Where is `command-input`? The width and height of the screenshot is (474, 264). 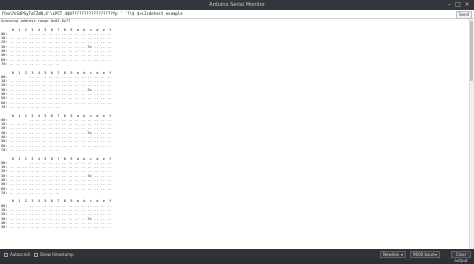
command-input is located at coordinates (217, 14).